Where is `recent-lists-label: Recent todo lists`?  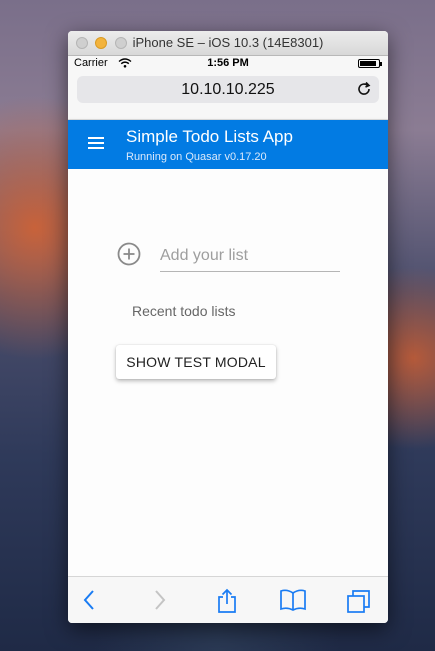
recent-lists-label: Recent todo lists is located at coordinates (184, 311).